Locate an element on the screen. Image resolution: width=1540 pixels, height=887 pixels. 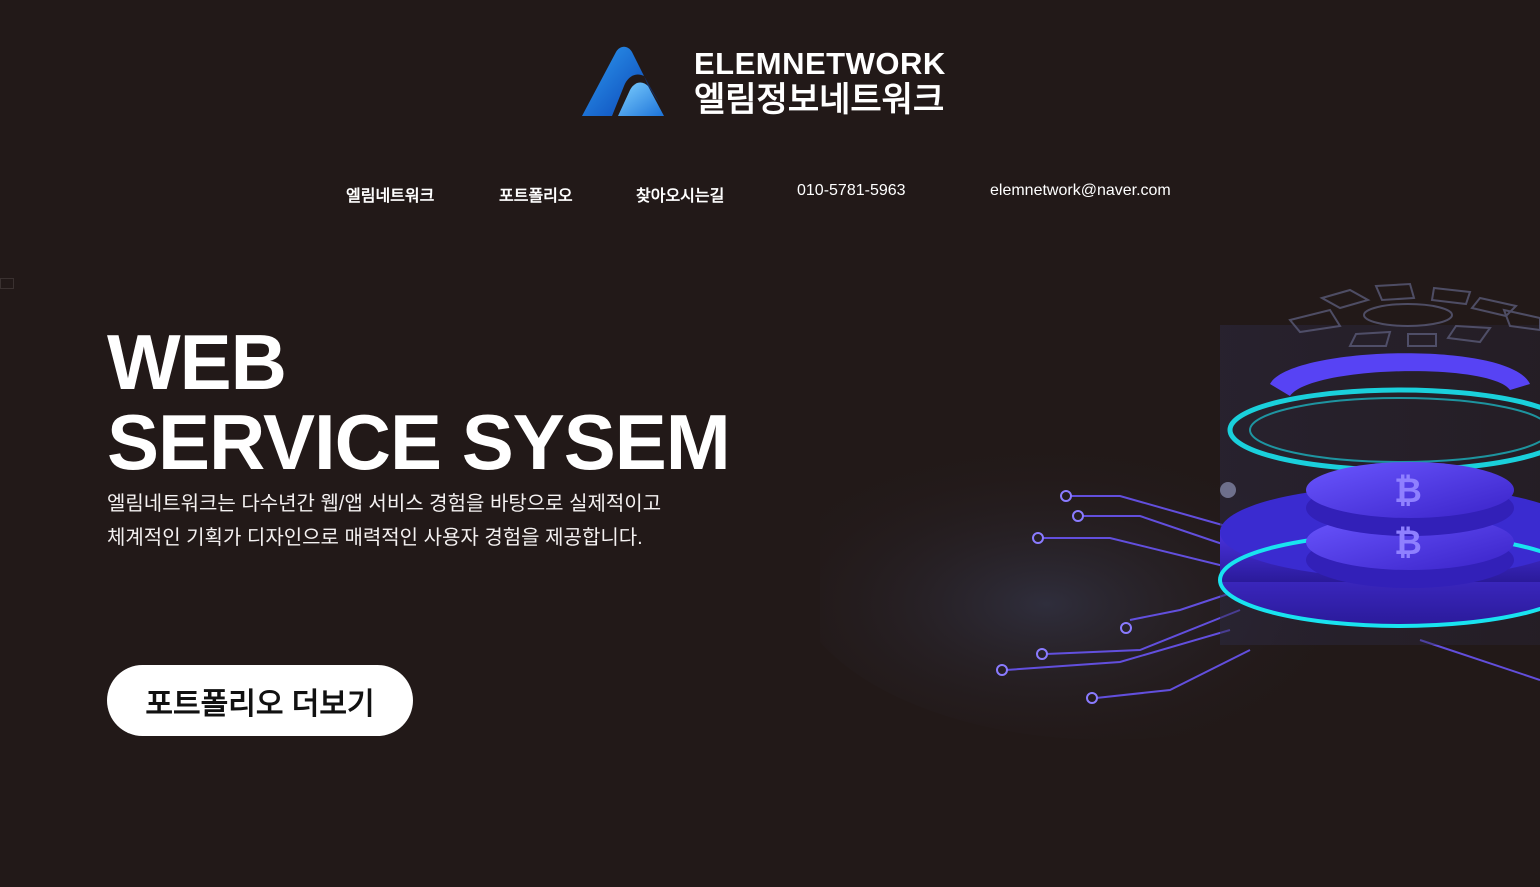
nav-item-directions: 찾아오시는길 is located at coordinates (680, 194).